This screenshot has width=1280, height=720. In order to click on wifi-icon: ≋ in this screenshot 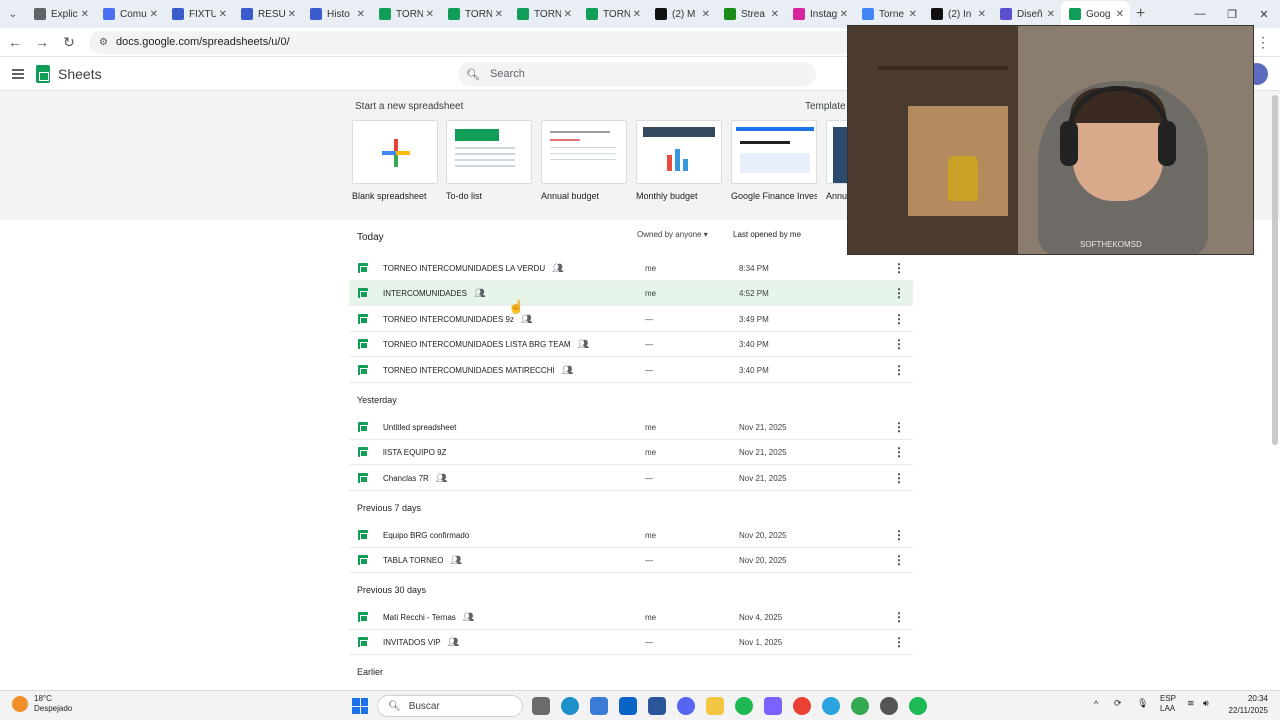, I will do `click(1191, 703)`.